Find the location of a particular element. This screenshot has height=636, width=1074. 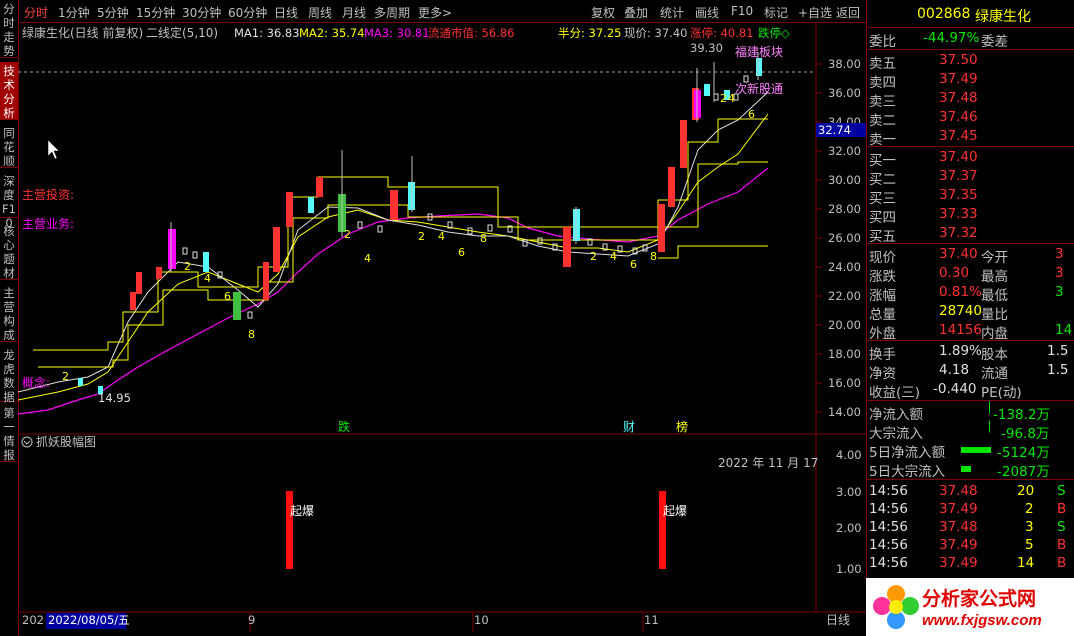

tick-side: B is located at coordinates (1062, 563).